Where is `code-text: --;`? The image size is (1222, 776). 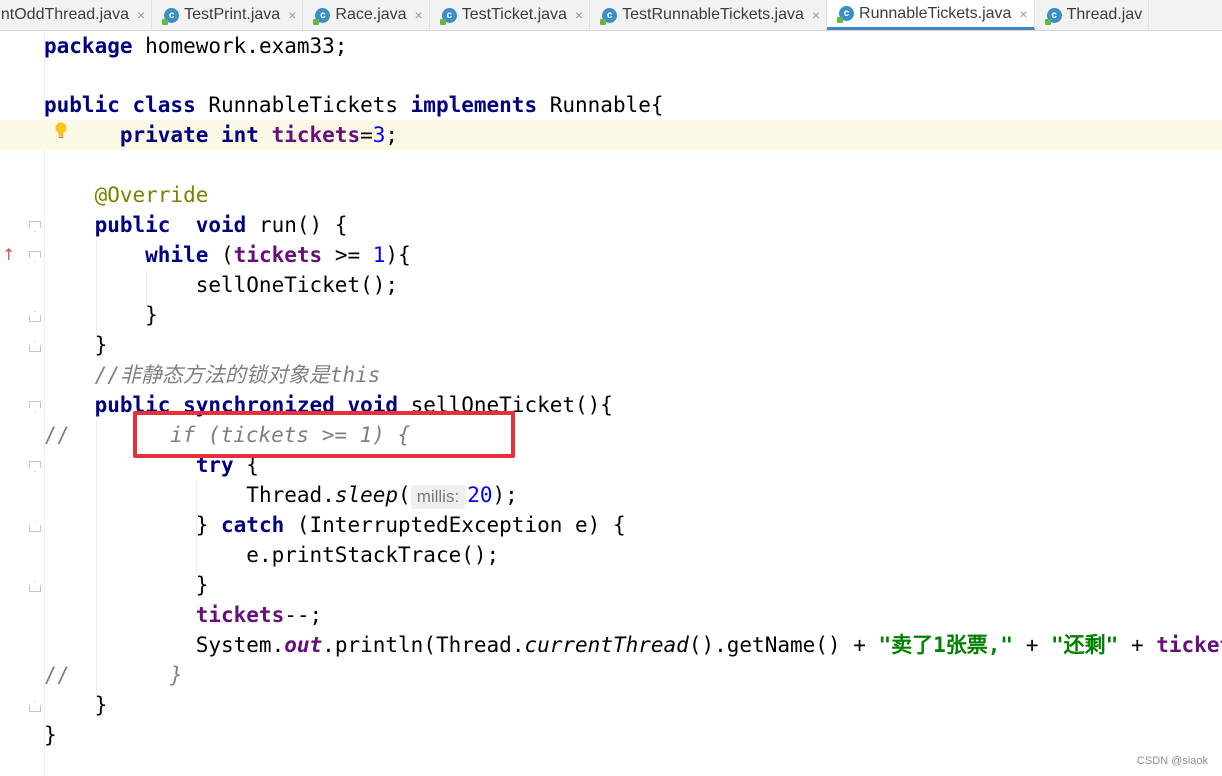
code-text: --; is located at coordinates (303, 615).